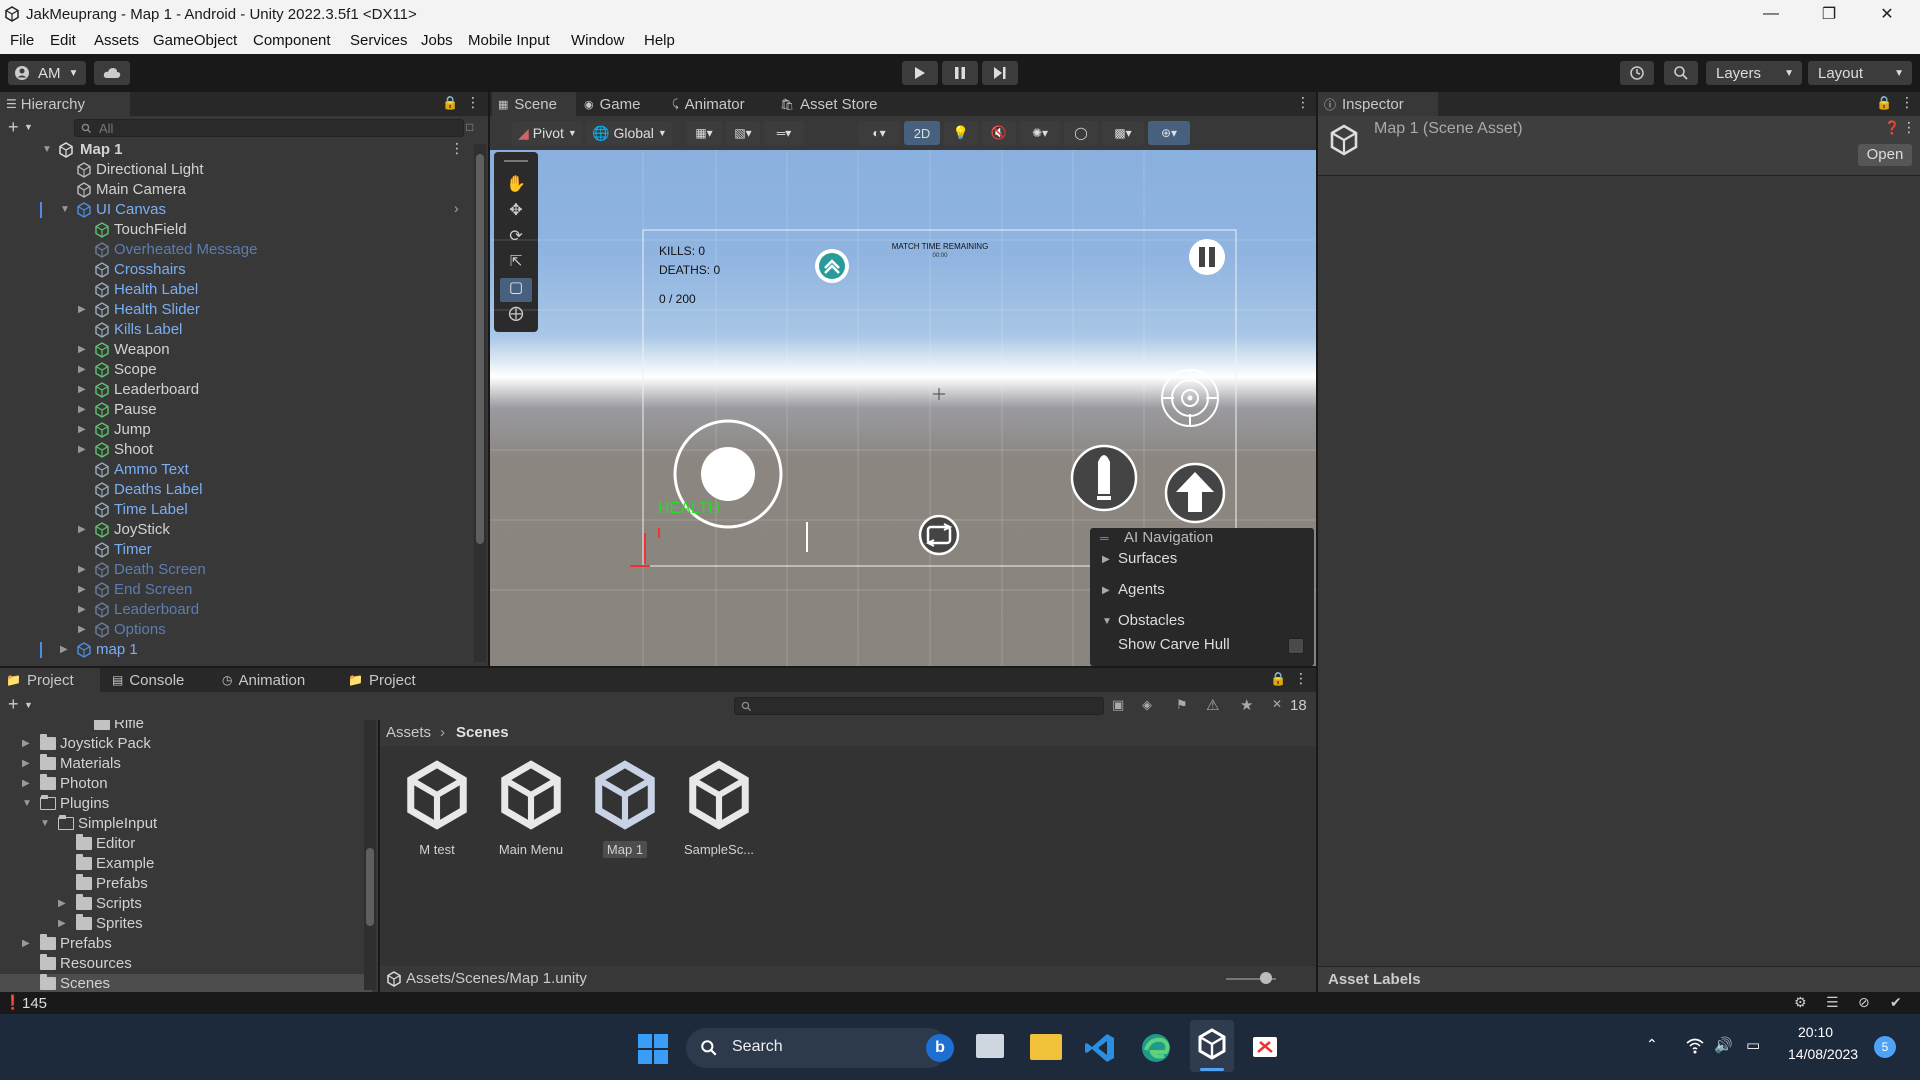 The height and width of the screenshot is (1080, 1920). Describe the element at coordinates (1147, 558) in the screenshot. I see `ai-nav-surfaces: Surfaces` at that location.